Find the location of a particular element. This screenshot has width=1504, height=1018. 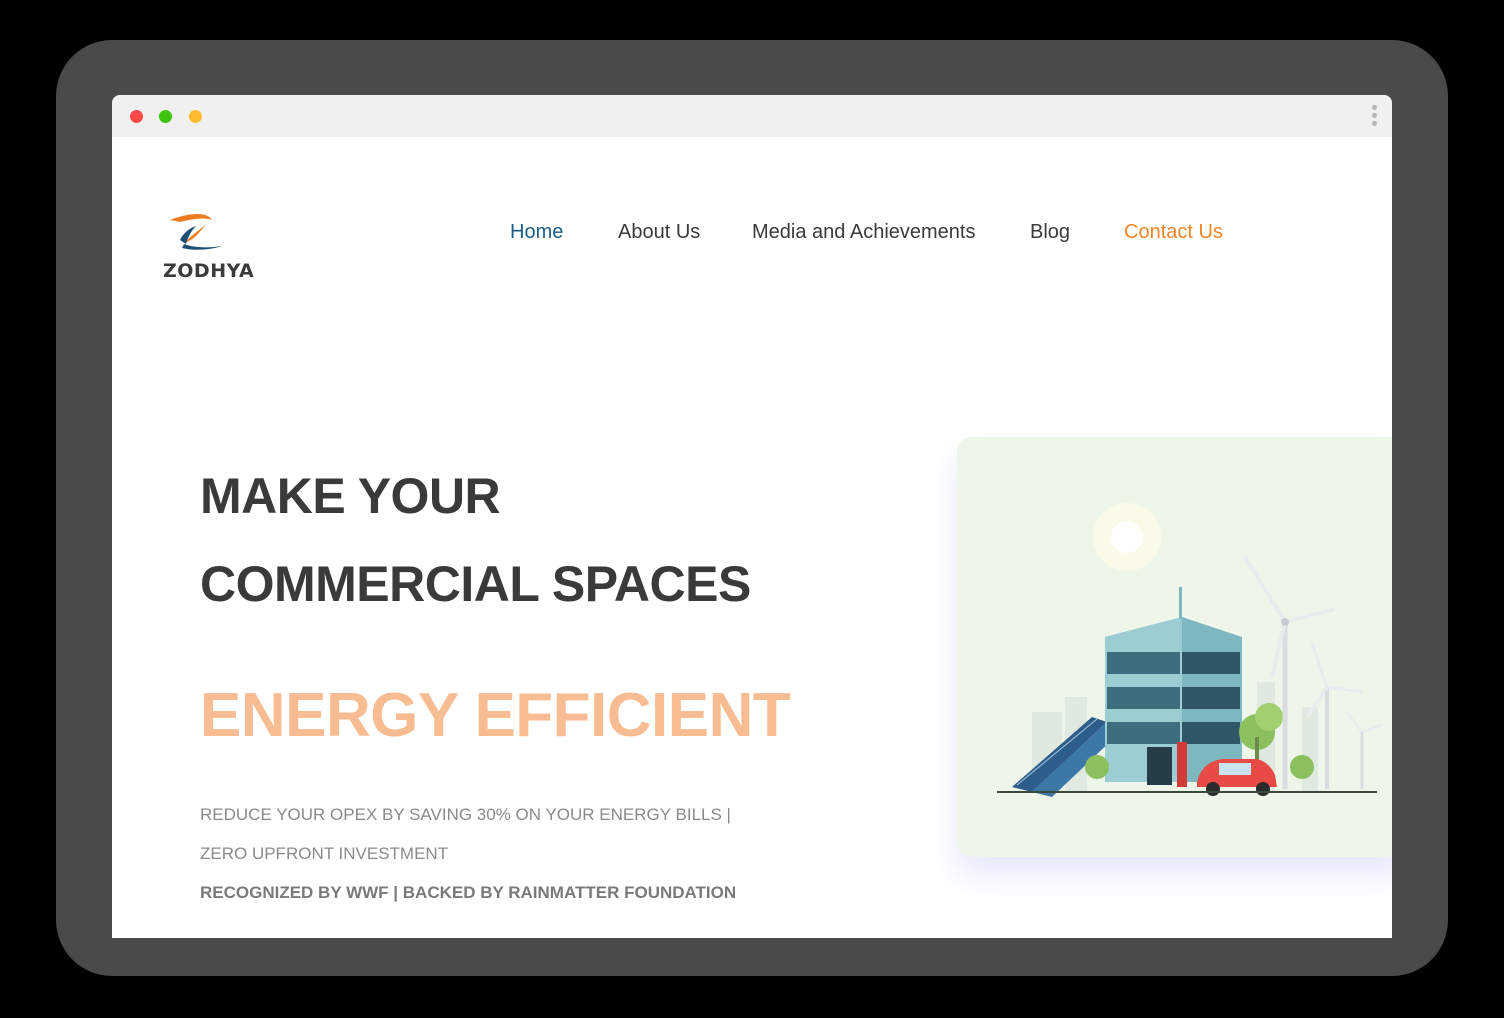

maximize-window-icon is located at coordinates (195, 116).